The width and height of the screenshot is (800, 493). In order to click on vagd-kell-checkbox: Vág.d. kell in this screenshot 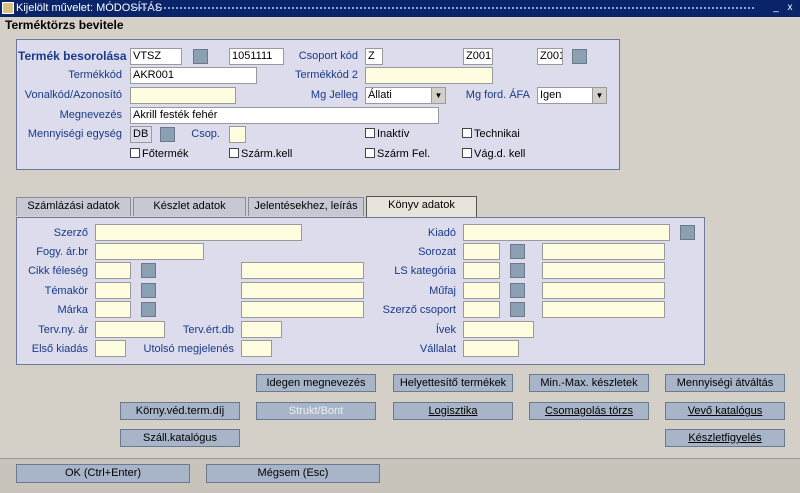, I will do `click(493, 155)`.